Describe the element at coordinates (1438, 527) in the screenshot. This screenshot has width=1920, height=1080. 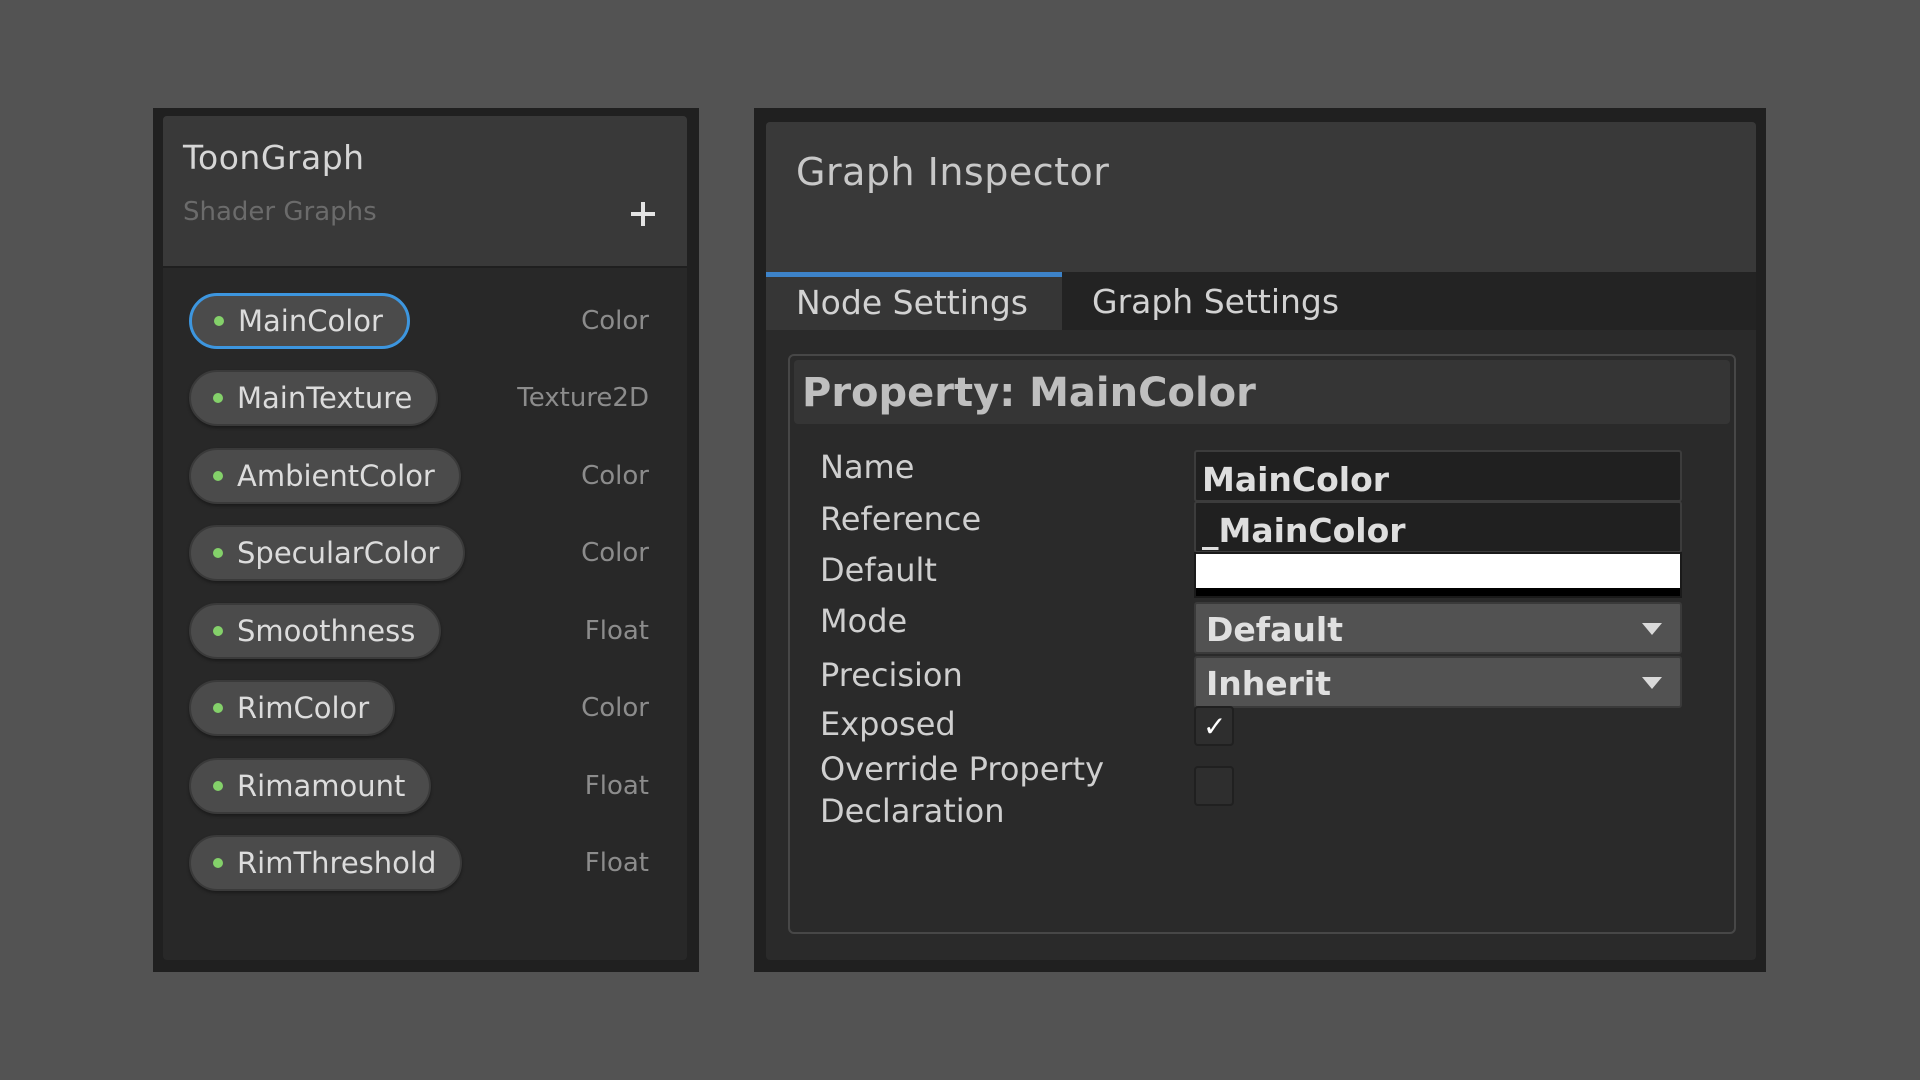
I see `reference-field` at that location.